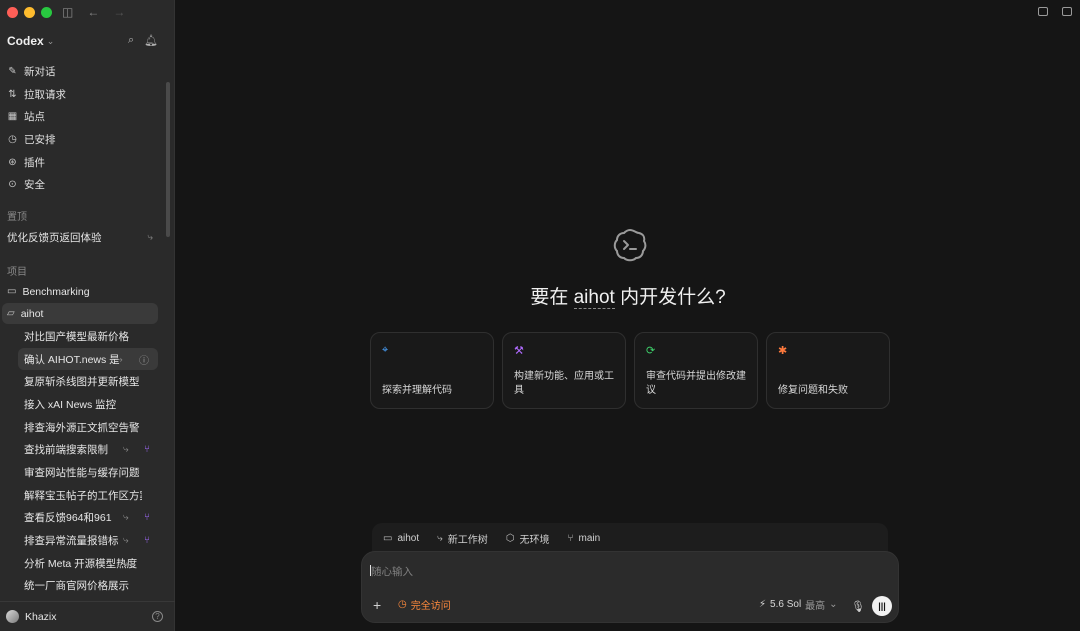  Describe the element at coordinates (85, 449) in the screenshot. I see `thread-item: 查找前端搜索限制 ⤷ ⑂` at that location.